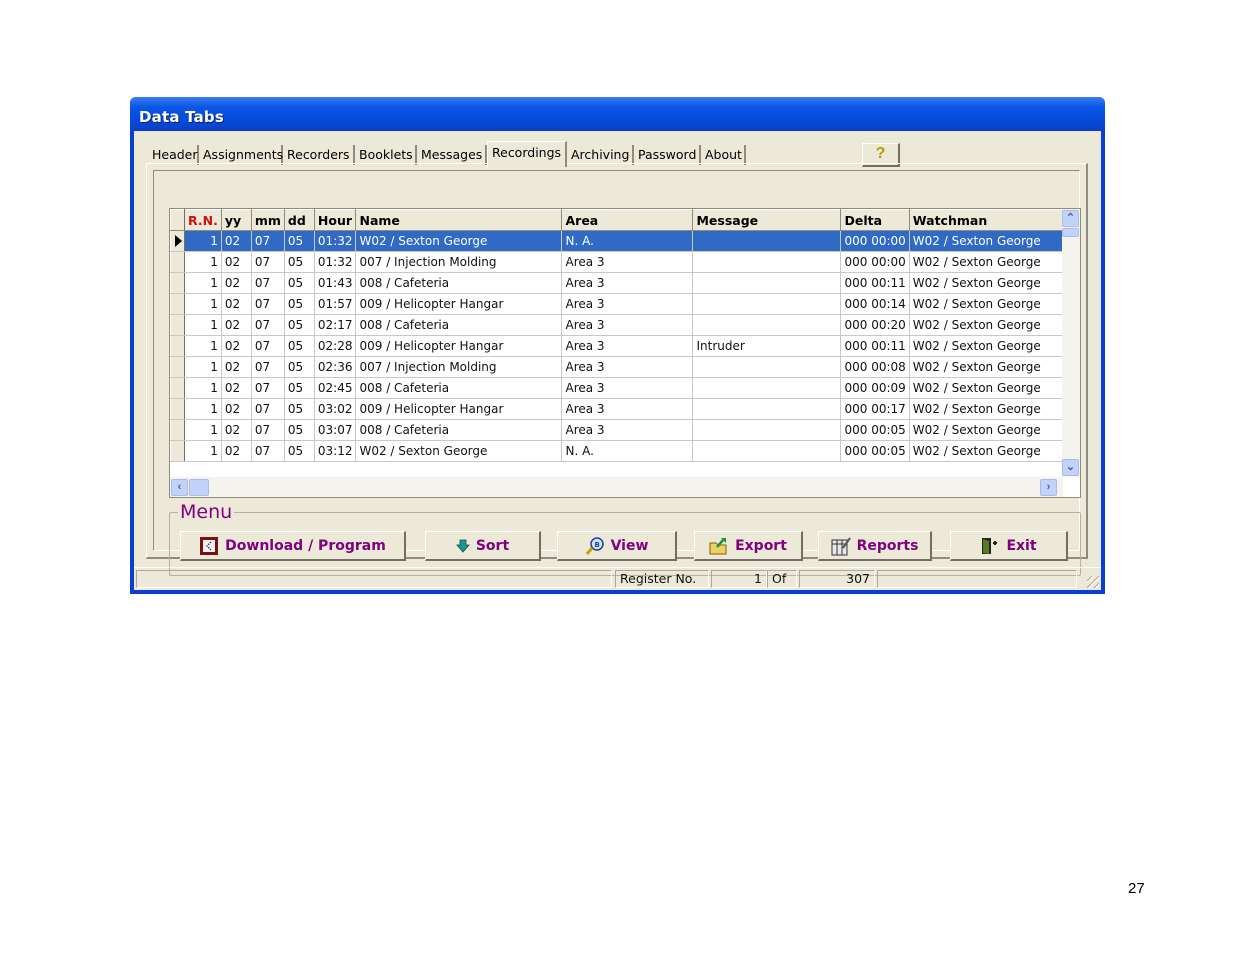 The width and height of the screenshot is (1235, 954). Describe the element at coordinates (875, 430) in the screenshot. I see `cell-delta: 000 00:05` at that location.